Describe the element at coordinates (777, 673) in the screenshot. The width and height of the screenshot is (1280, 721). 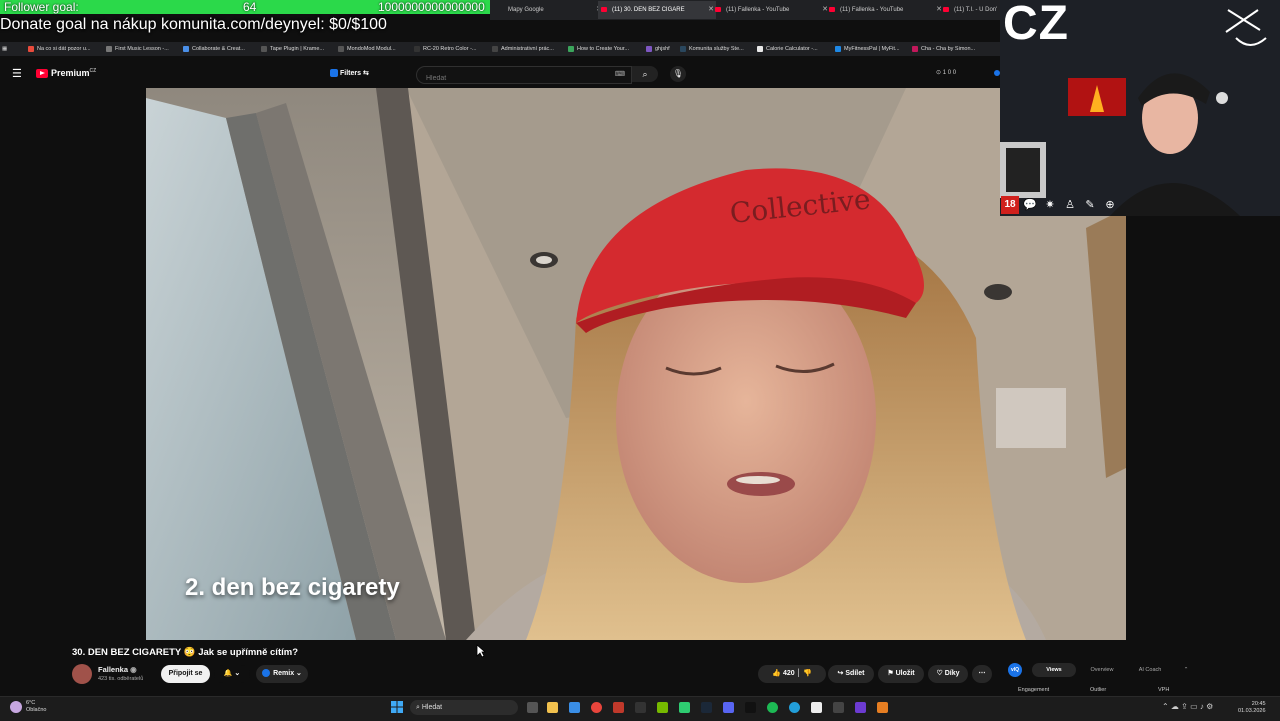
I see `thumbs-up-icon: 👍` at that location.